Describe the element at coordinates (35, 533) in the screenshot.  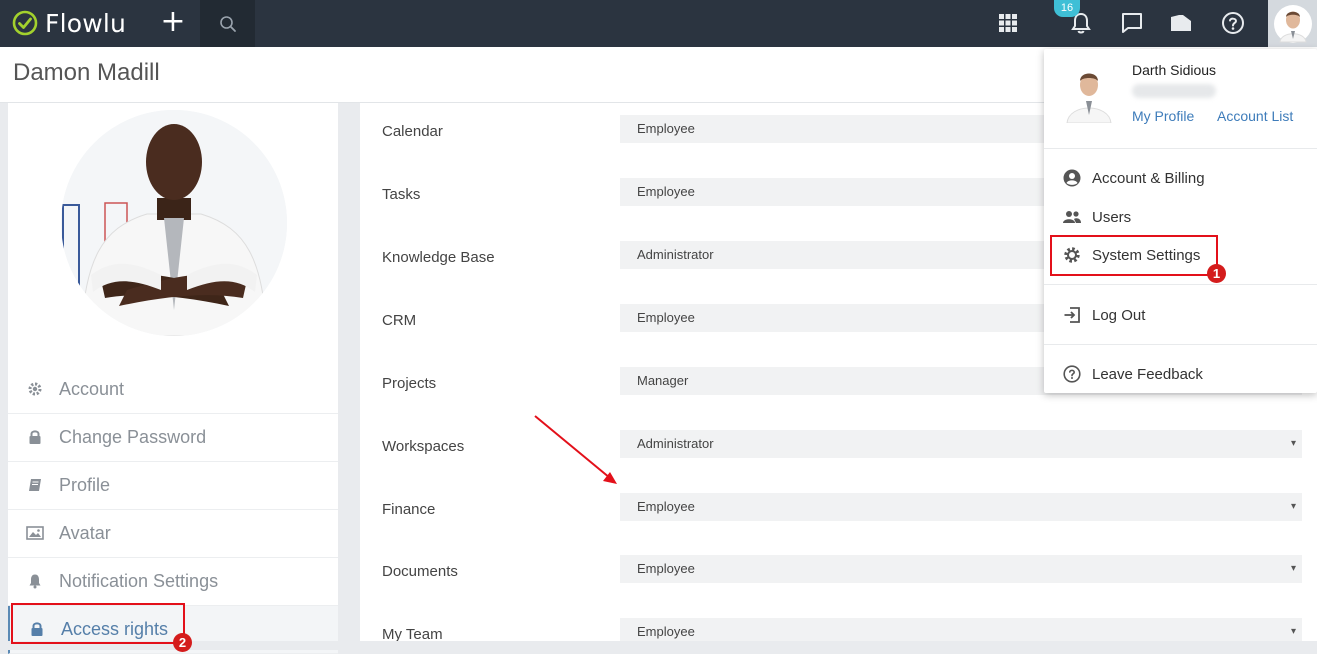
I see `image-icon` at that location.